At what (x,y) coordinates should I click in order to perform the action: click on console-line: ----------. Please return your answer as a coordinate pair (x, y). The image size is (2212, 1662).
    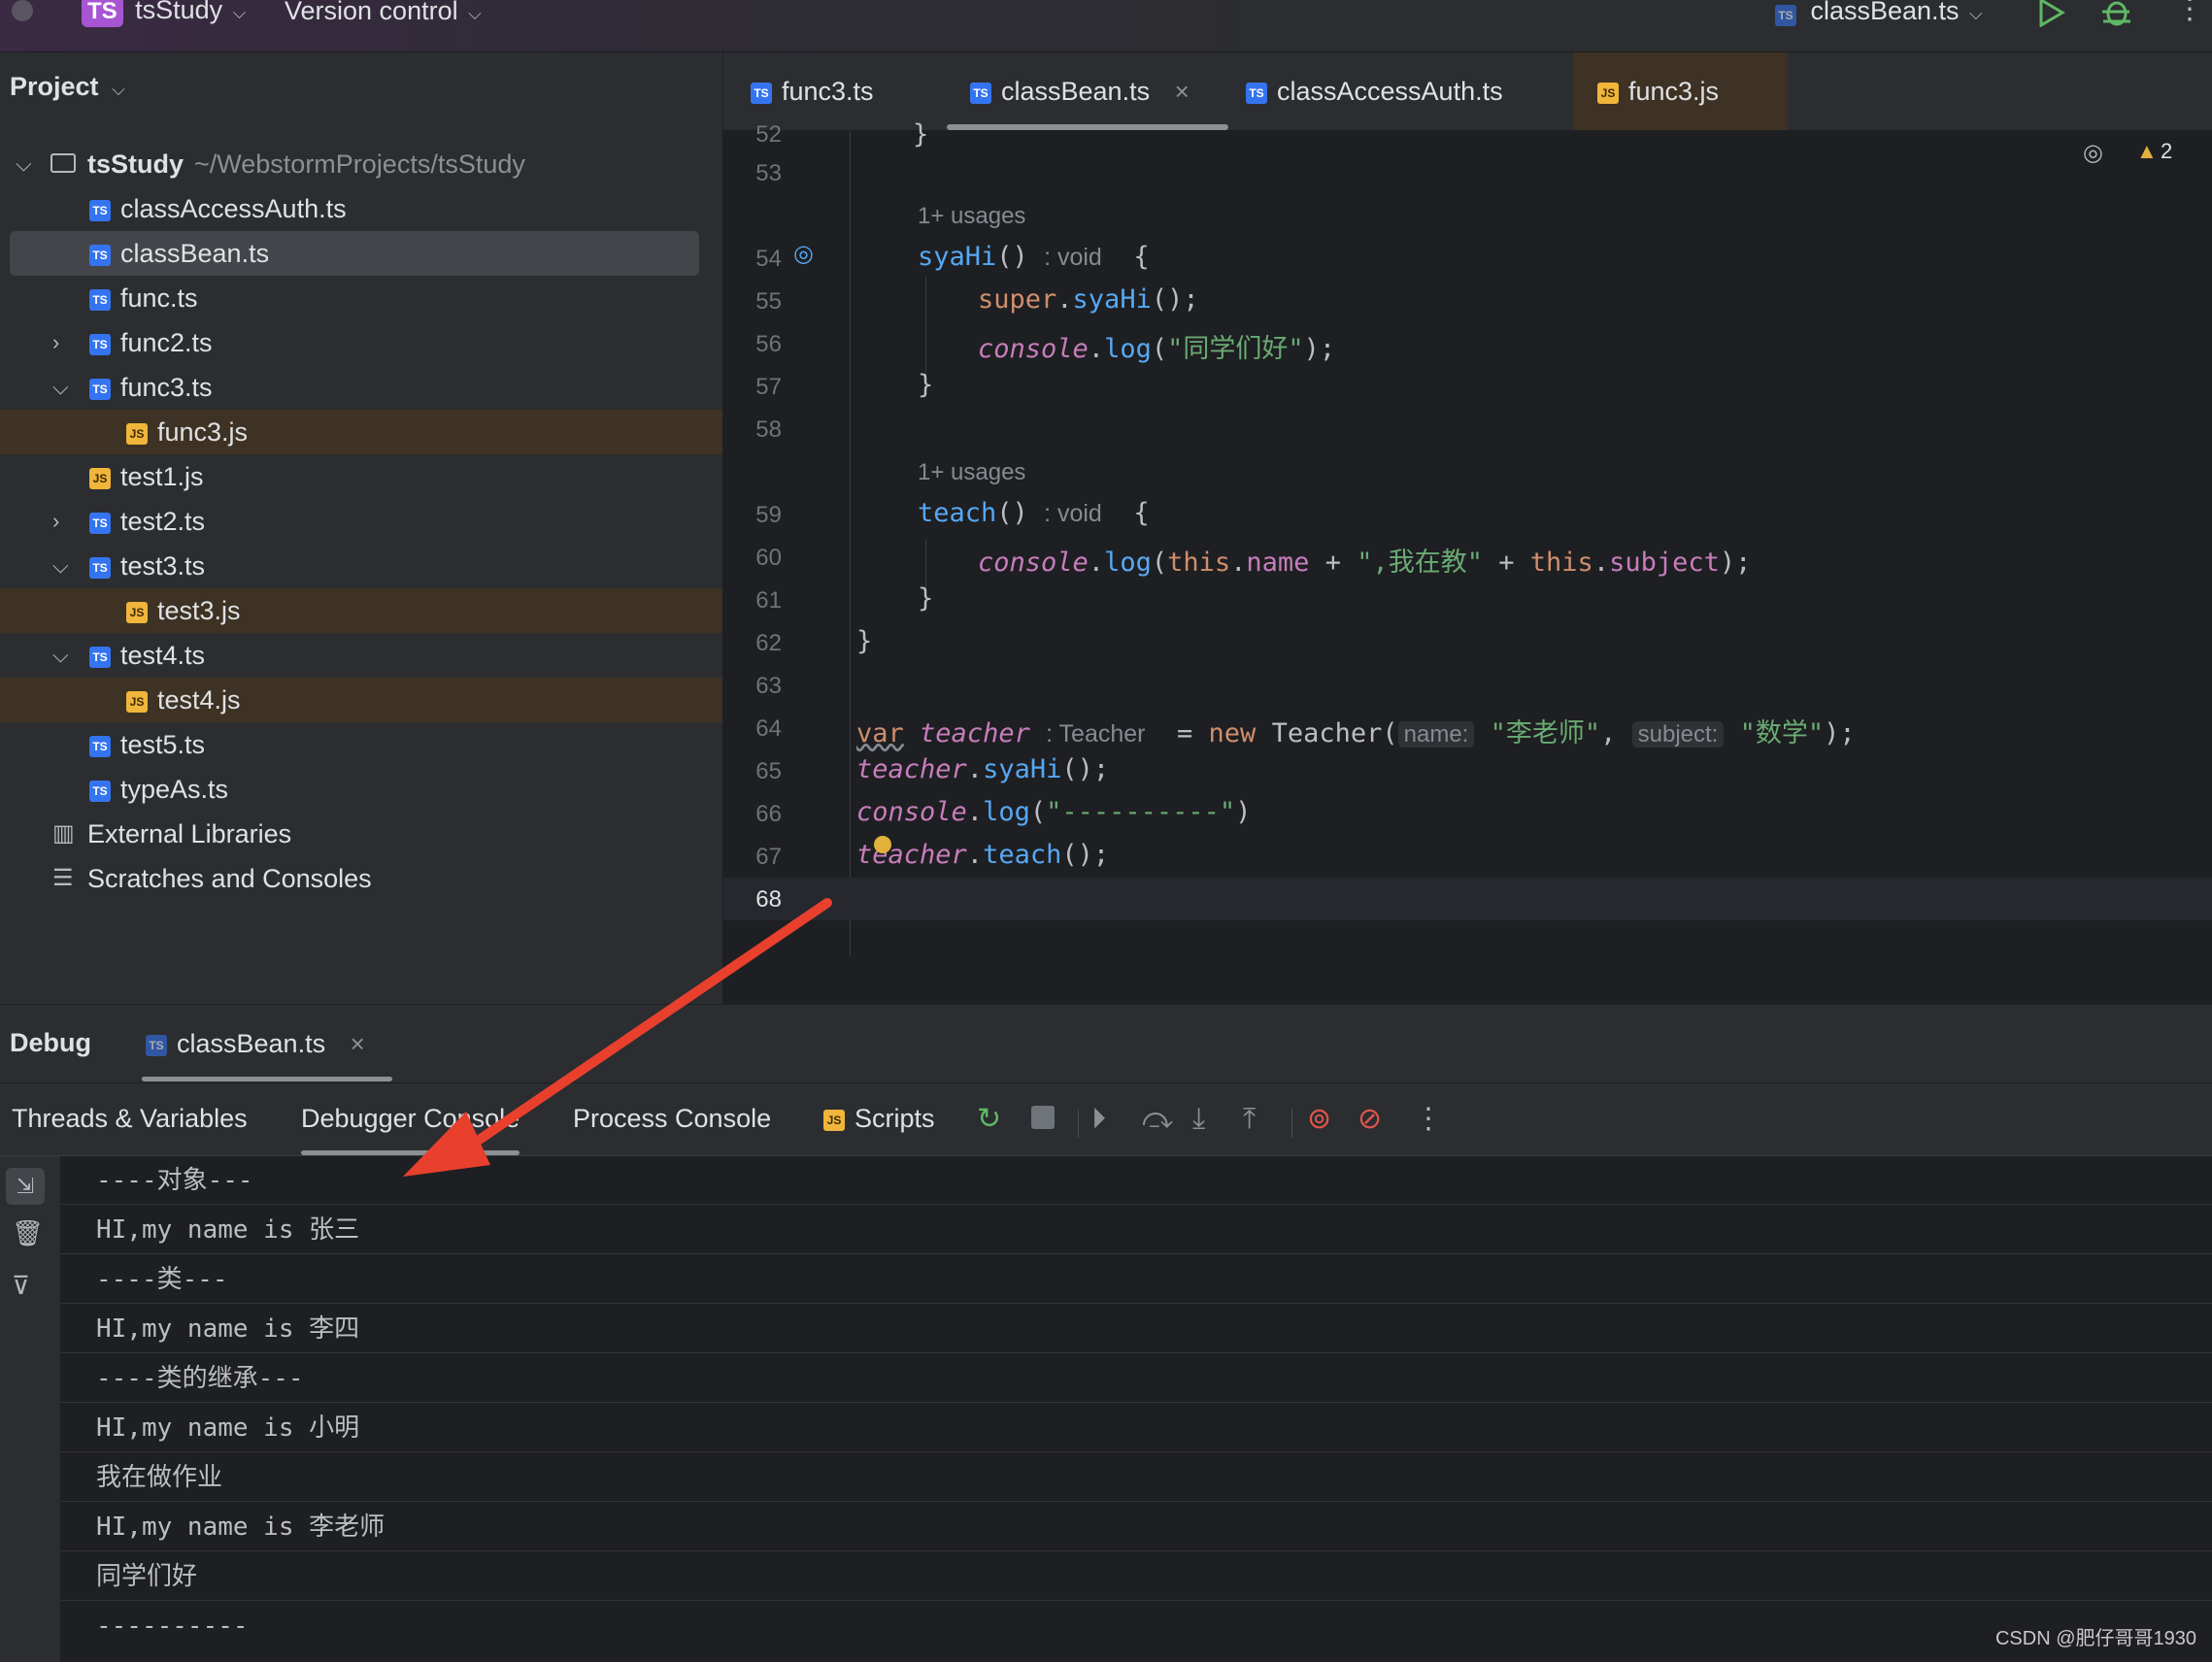
    Looking at the image, I should click on (172, 1626).